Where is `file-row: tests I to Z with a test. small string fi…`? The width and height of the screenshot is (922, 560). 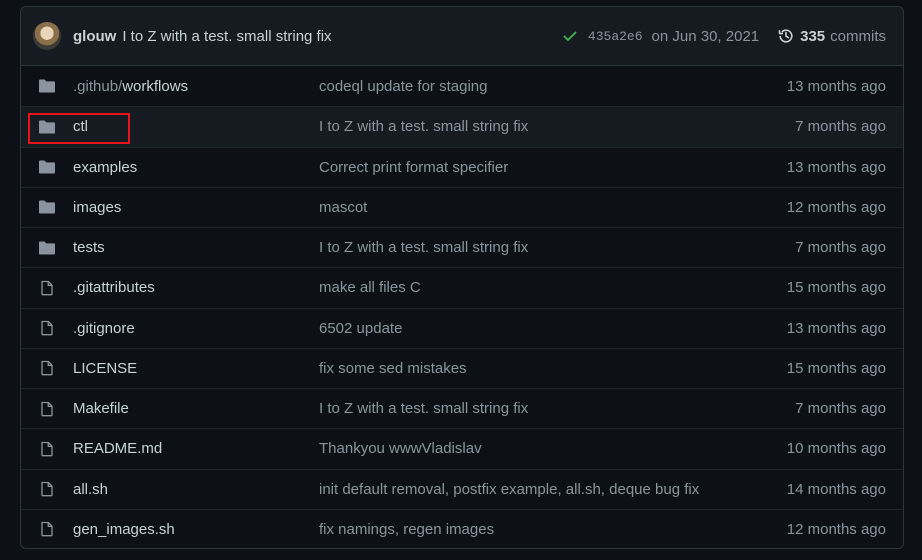
file-row: tests I to Z with a test. small string fi… is located at coordinates (462, 247).